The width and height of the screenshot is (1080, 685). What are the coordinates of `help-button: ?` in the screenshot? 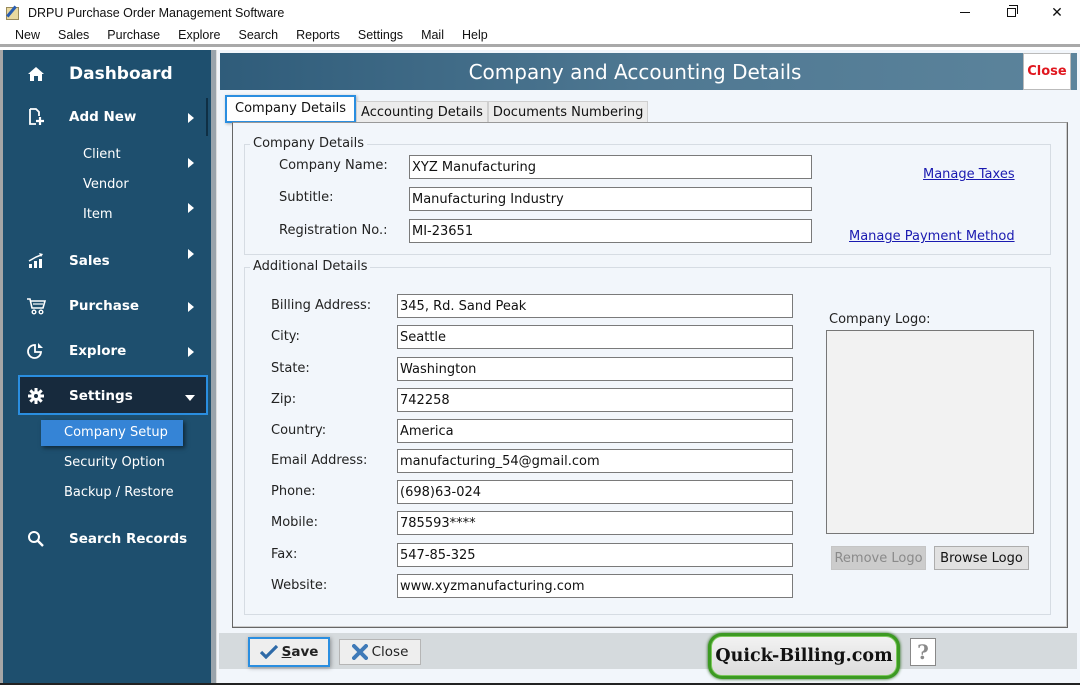 It's located at (923, 652).